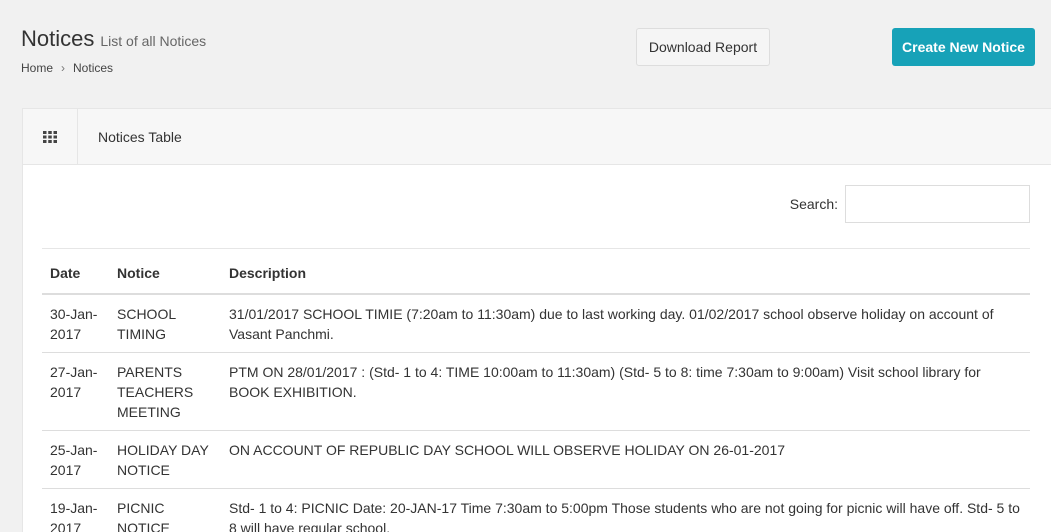 This screenshot has width=1051, height=532. What do you see at coordinates (75, 459) in the screenshot?
I see `cell-date: 25-Jan-2017` at bounding box center [75, 459].